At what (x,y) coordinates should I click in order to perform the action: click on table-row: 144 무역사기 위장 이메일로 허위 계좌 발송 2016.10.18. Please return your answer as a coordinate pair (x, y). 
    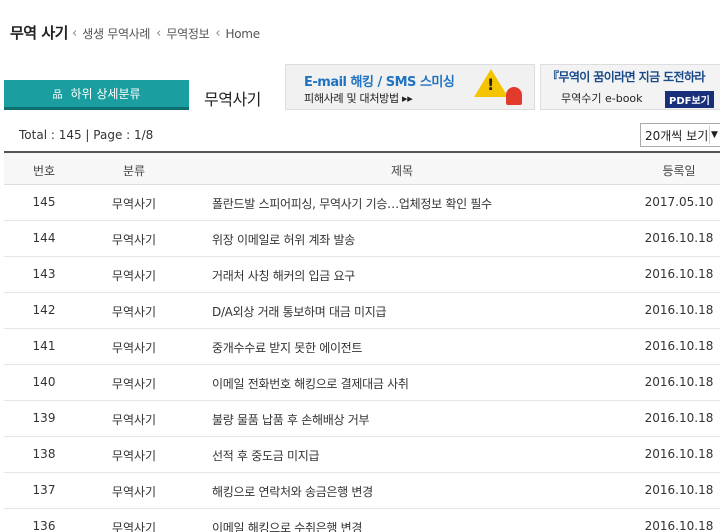
    Looking at the image, I should click on (362, 239).